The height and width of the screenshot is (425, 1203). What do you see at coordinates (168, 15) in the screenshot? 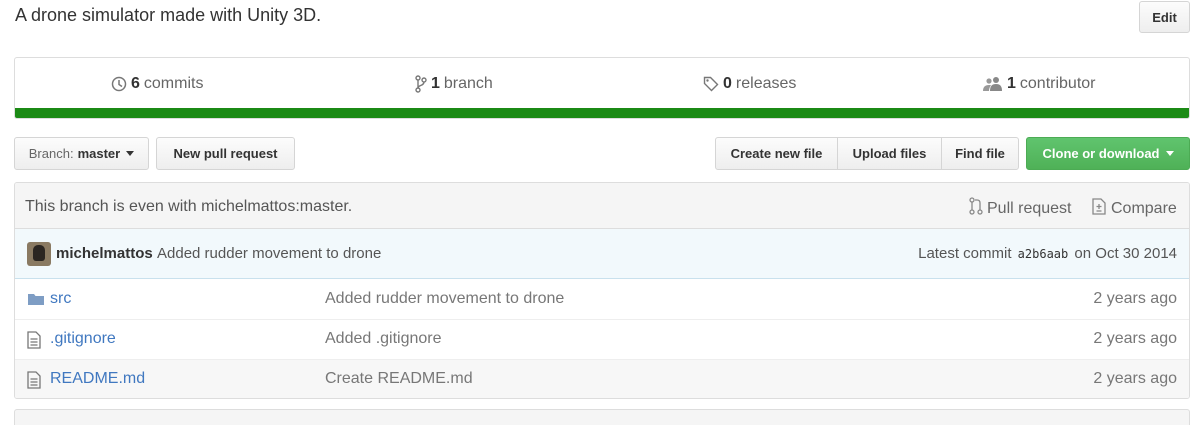
I see `repo-description: A drone simulator made with Unity 3D.` at bounding box center [168, 15].